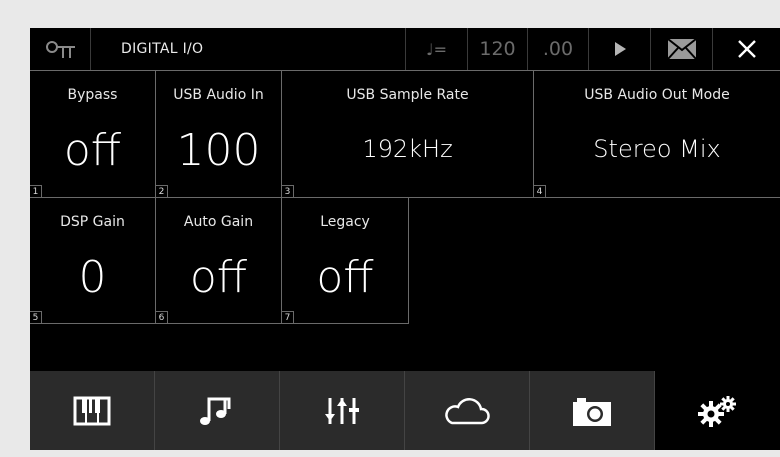 Image resolution: width=780 pixels, height=457 pixels. I want to click on nav-cloud, so click(467, 410).